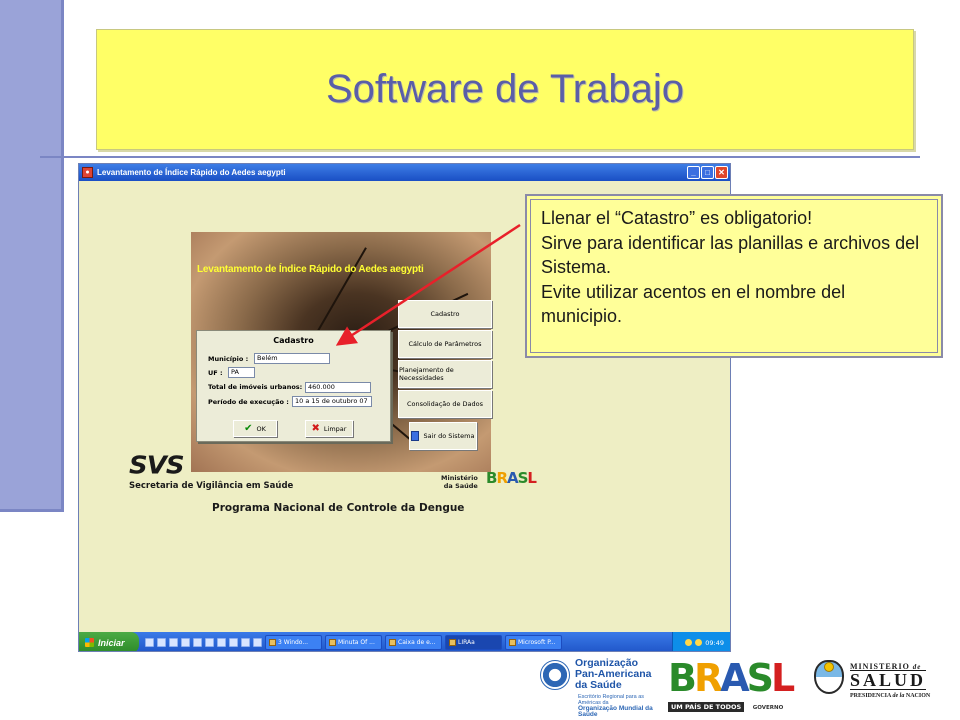  I want to click on left-accent-bar, so click(32, 256).